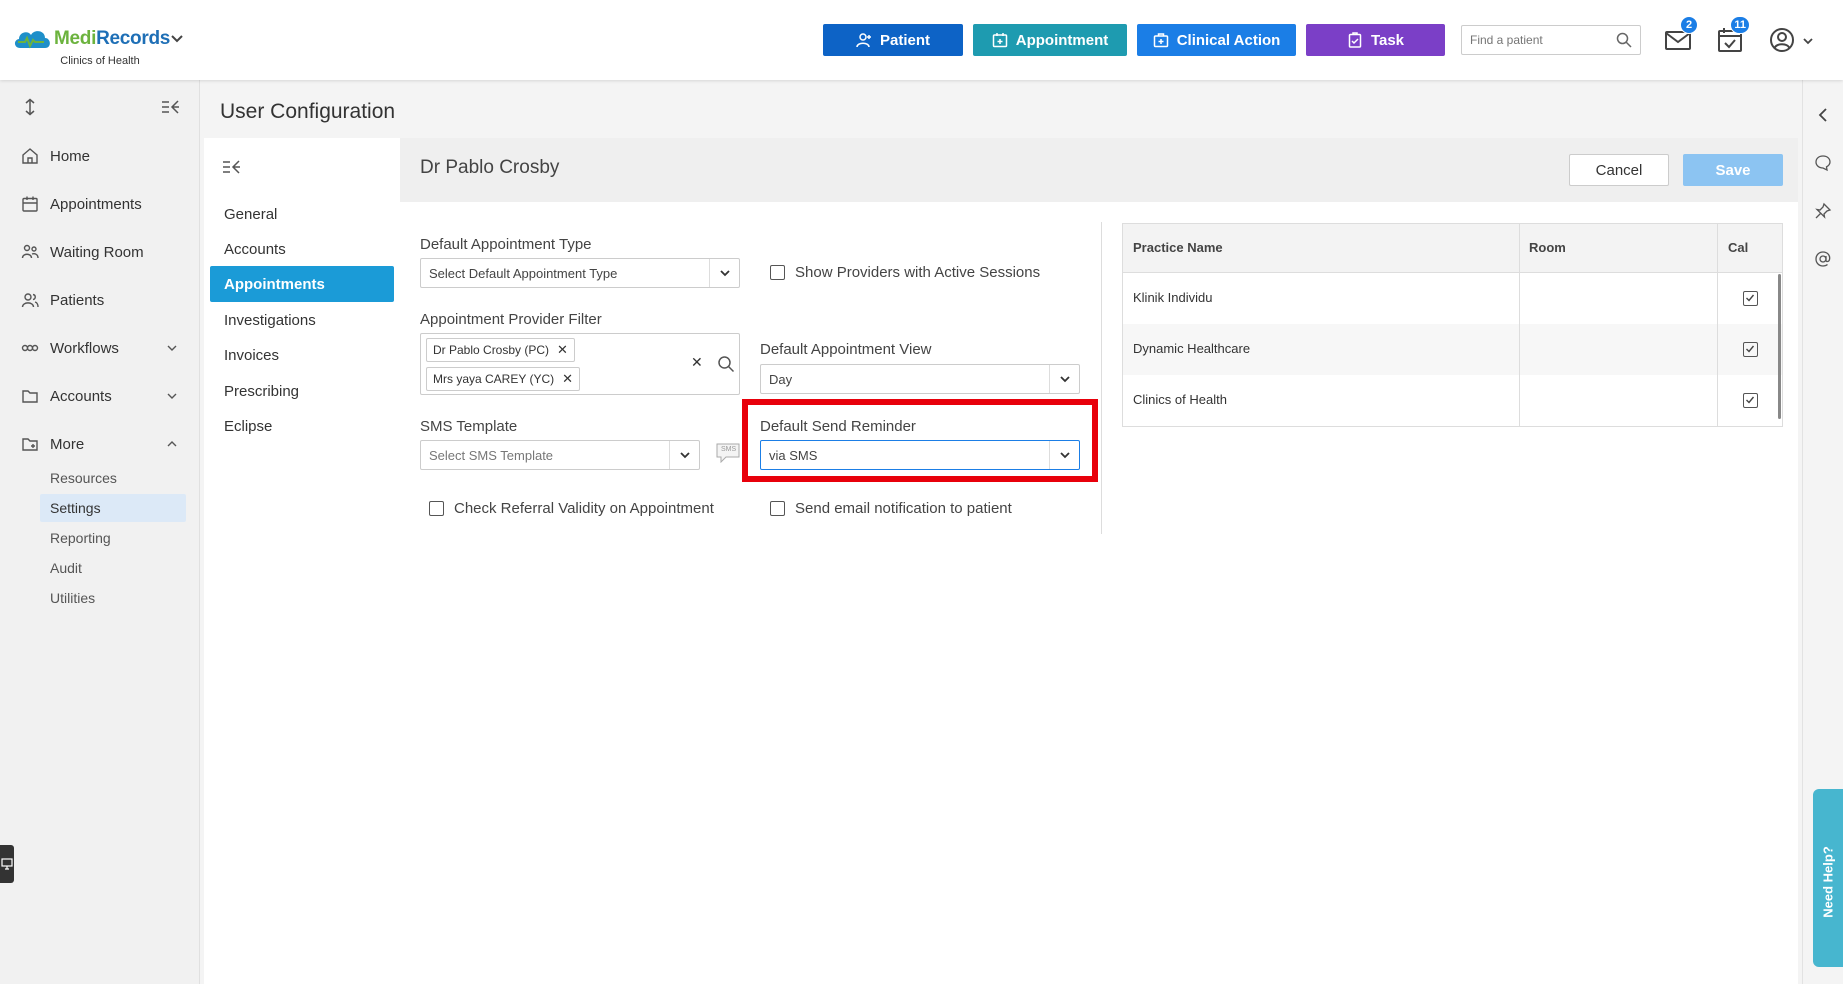  What do you see at coordinates (506, 244) in the screenshot?
I see `default-appointment-type-label: Default Appointment Type` at bounding box center [506, 244].